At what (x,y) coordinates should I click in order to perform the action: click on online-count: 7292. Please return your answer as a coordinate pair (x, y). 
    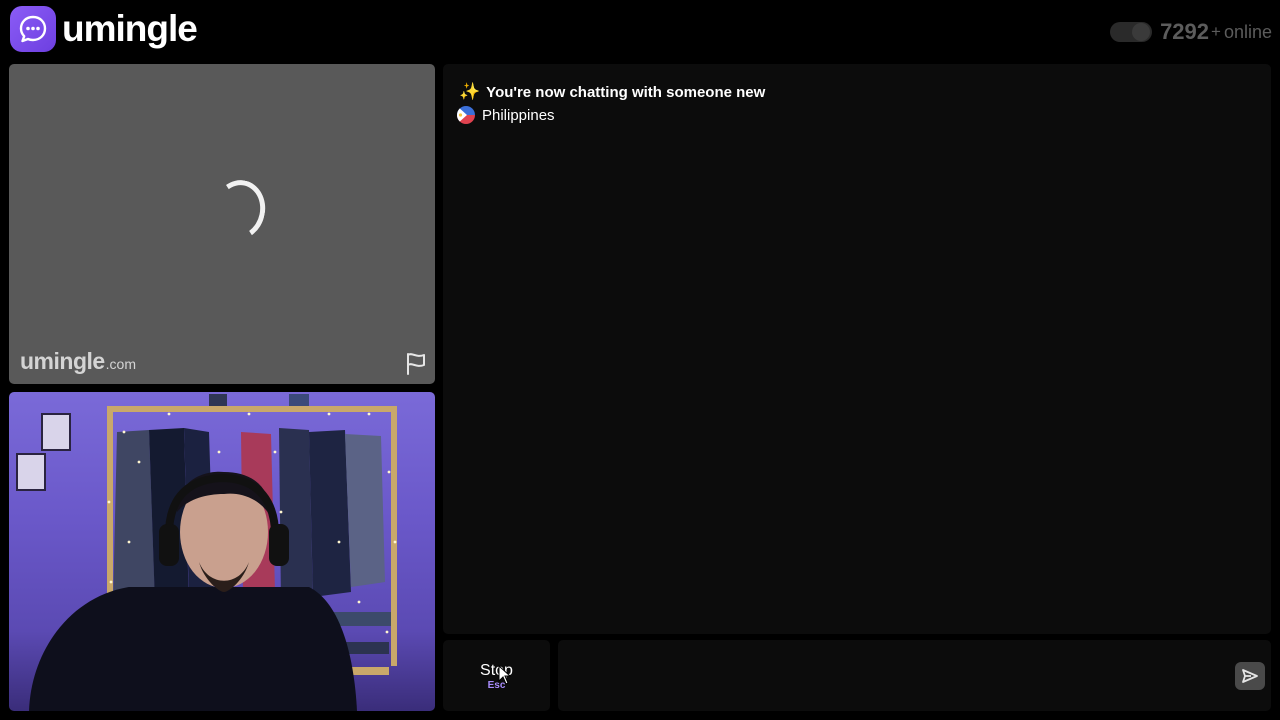
    Looking at the image, I should click on (1185, 31).